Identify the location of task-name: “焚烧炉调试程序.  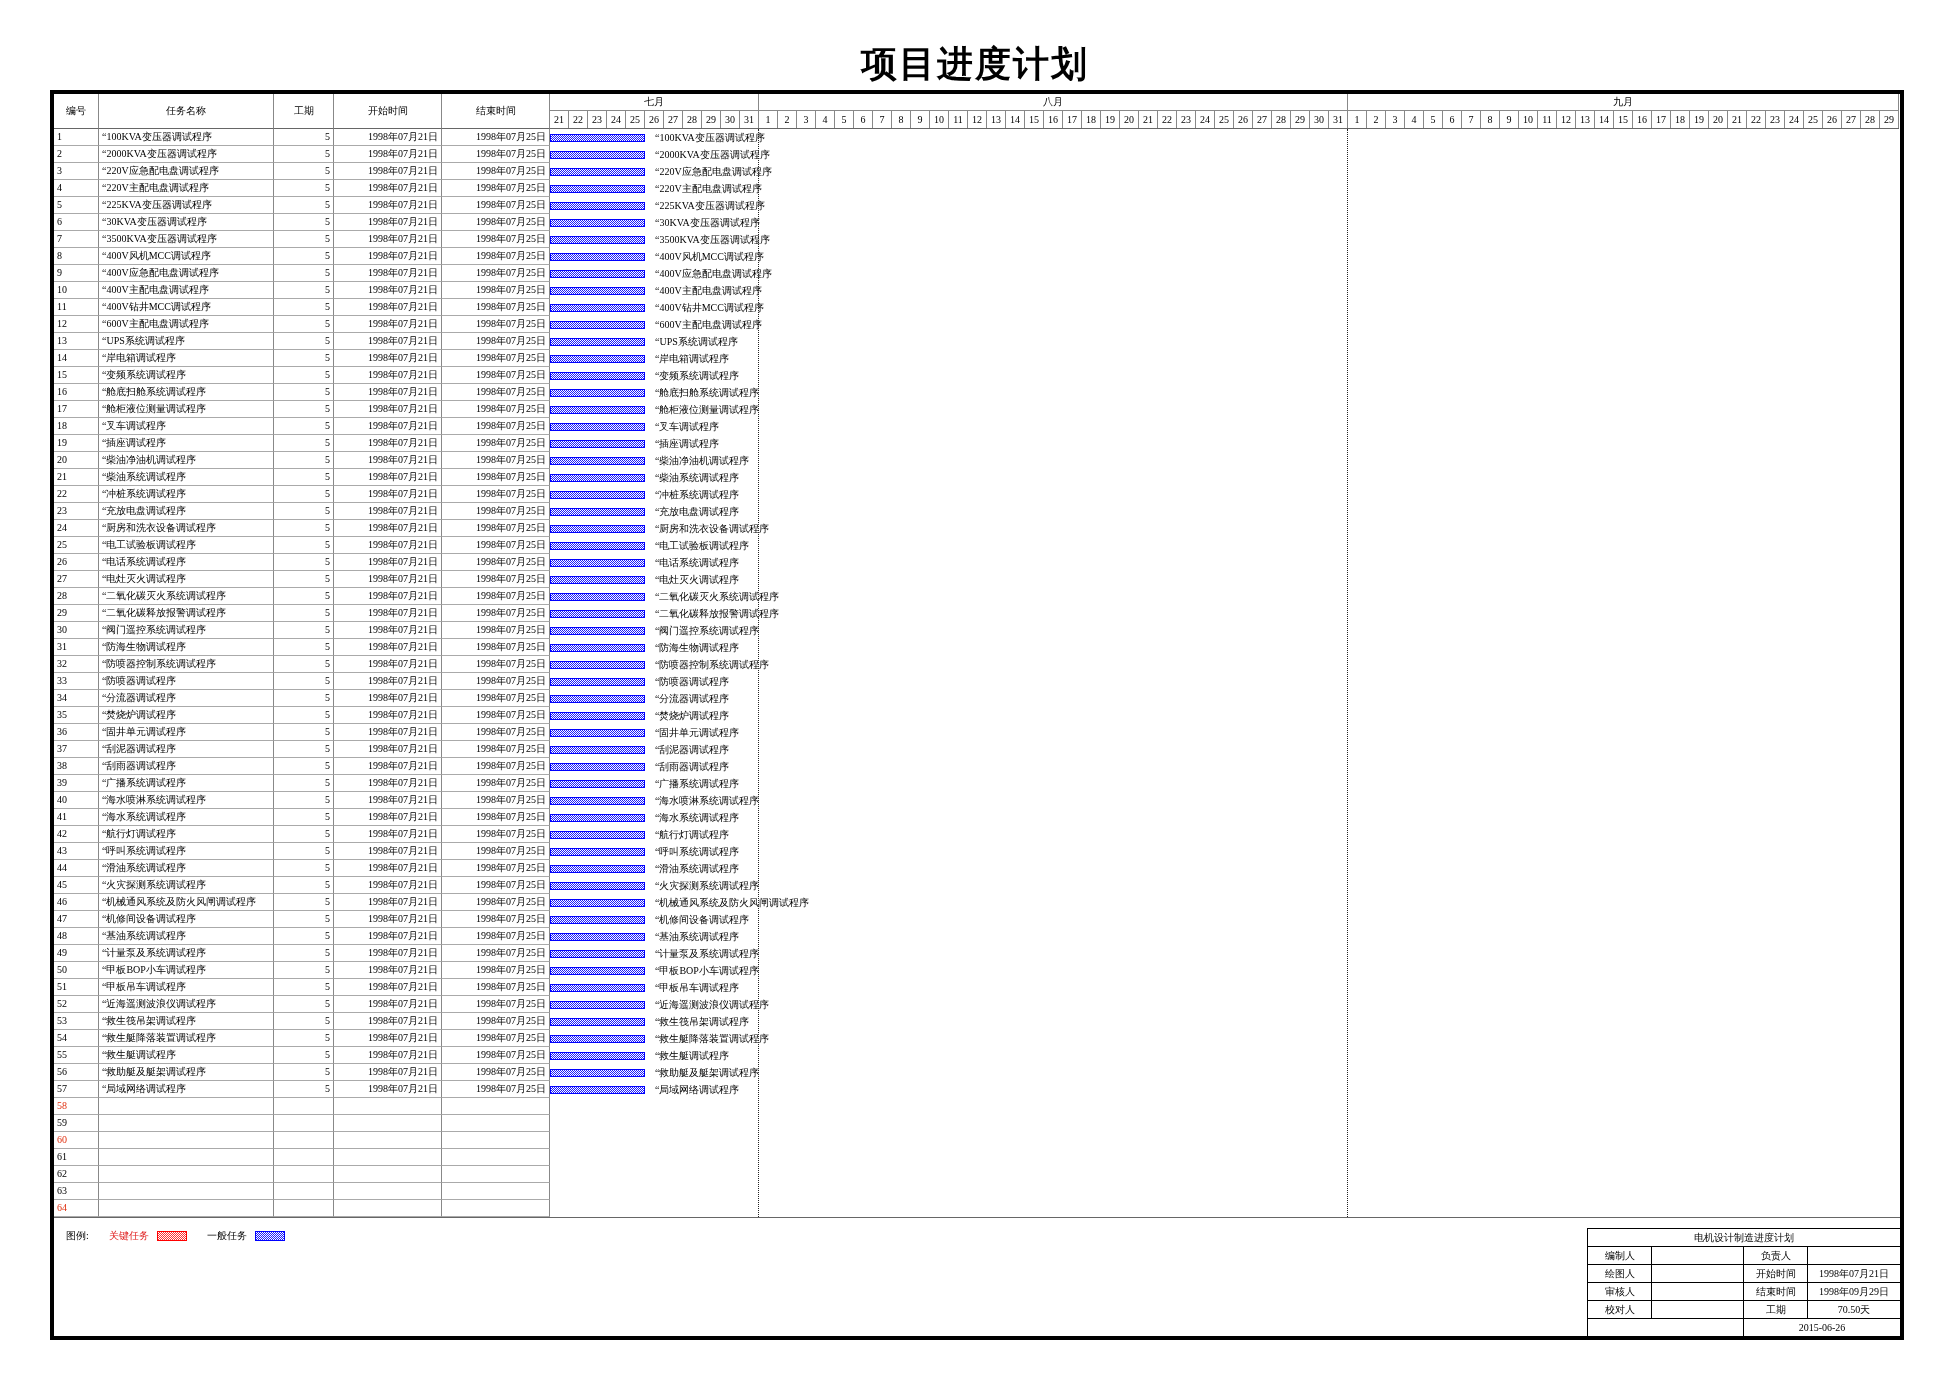
(186, 715).